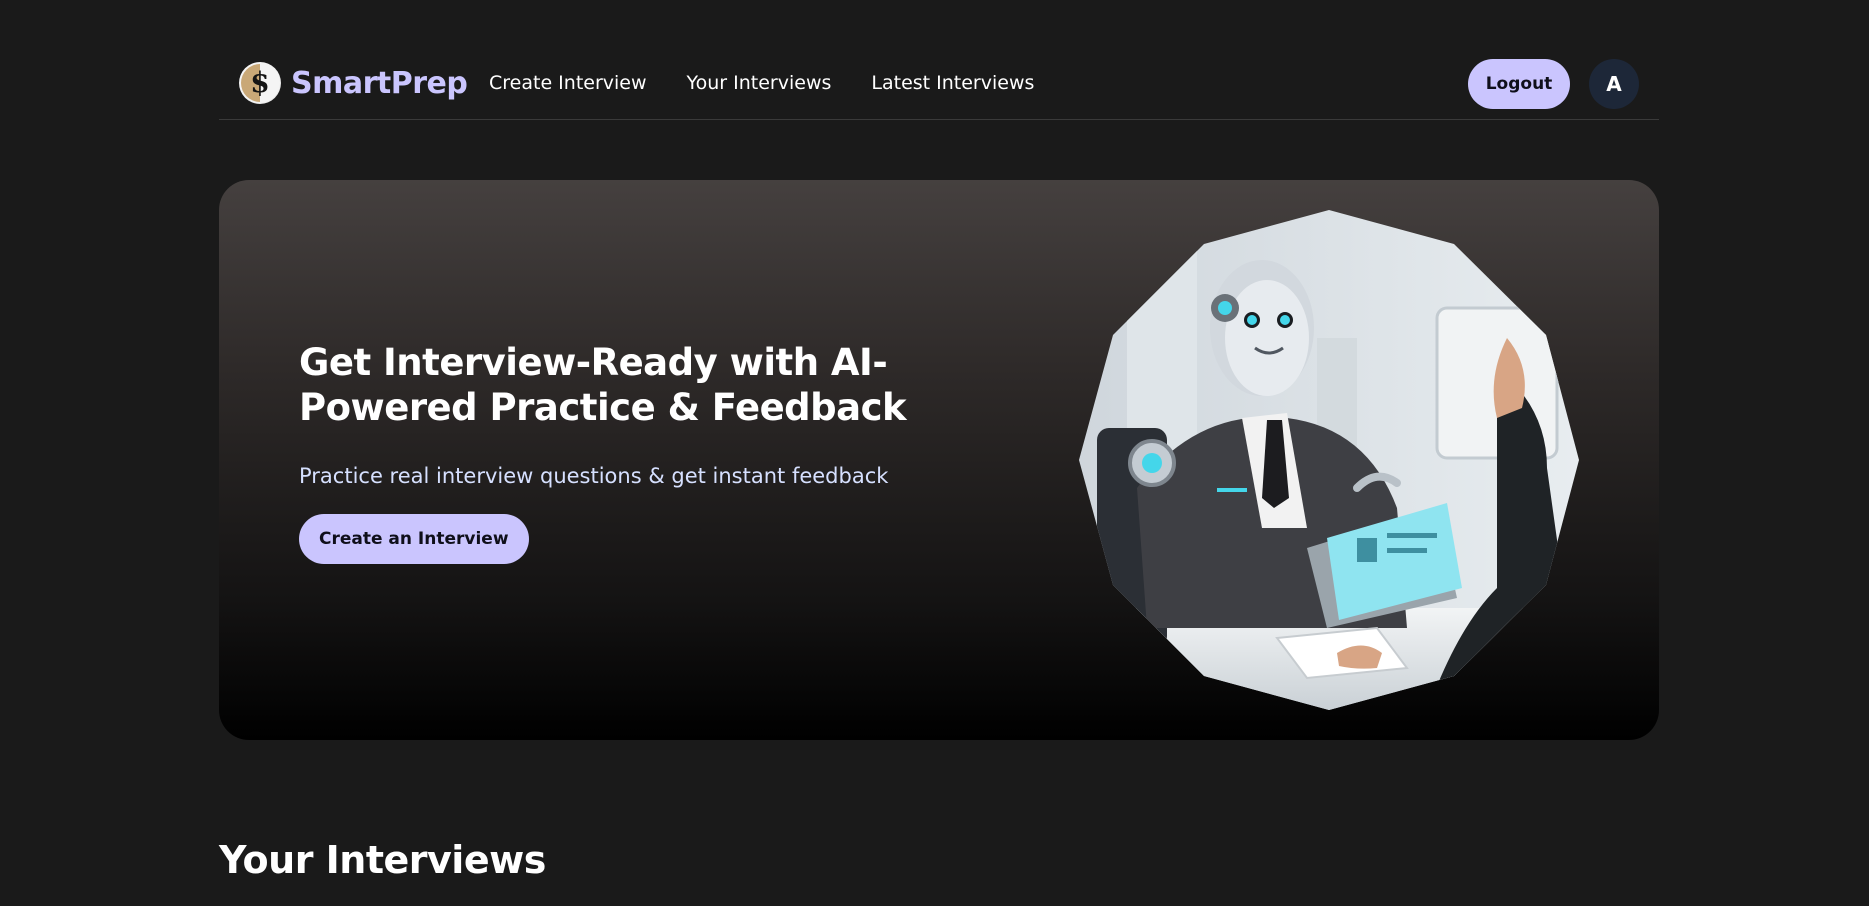 Image resolution: width=1869 pixels, height=906 pixels. What do you see at coordinates (952, 83) in the screenshot?
I see `nav-link-latest-interviews: Latest Interviews` at bounding box center [952, 83].